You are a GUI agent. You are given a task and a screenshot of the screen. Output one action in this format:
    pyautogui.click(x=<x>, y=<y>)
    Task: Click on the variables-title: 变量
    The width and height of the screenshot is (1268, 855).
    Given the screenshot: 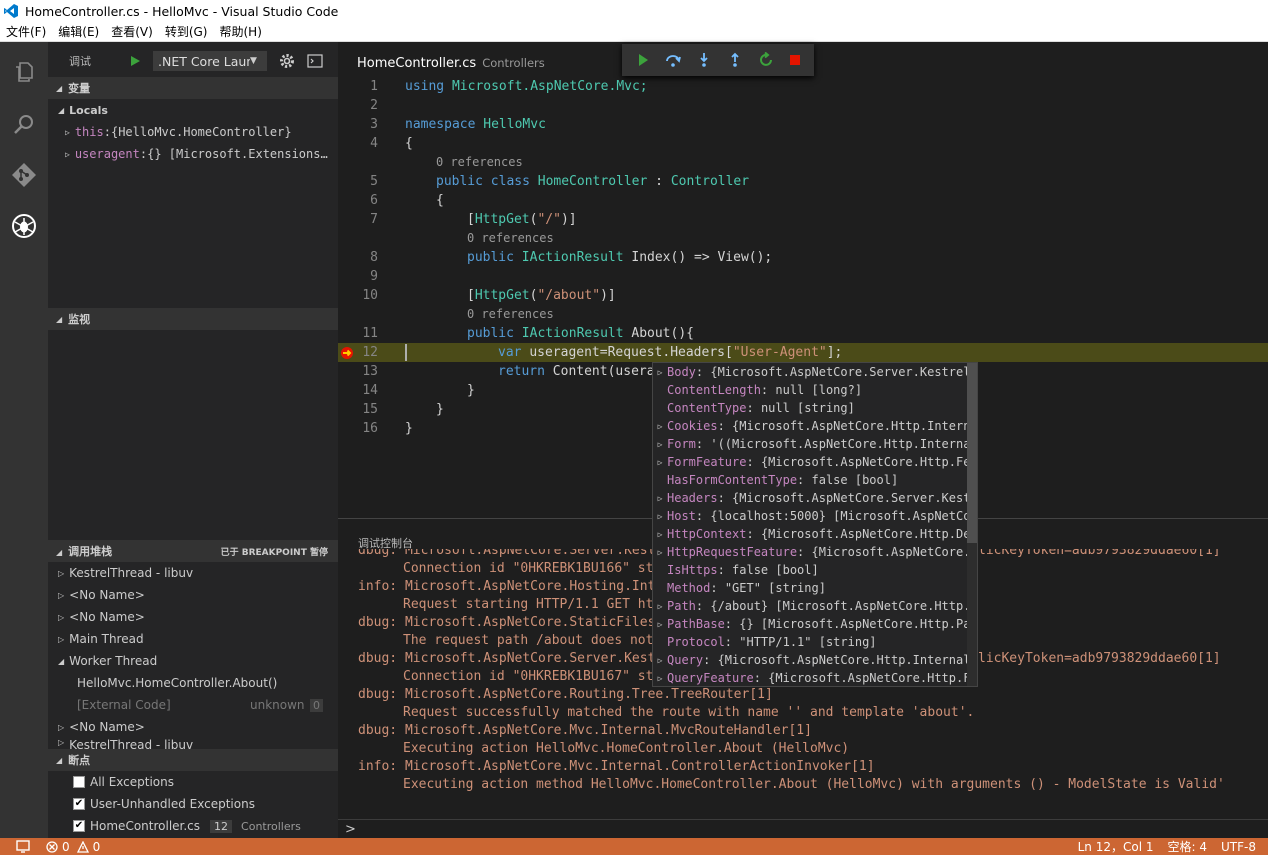 What is the action you would take?
    pyautogui.click(x=79, y=88)
    